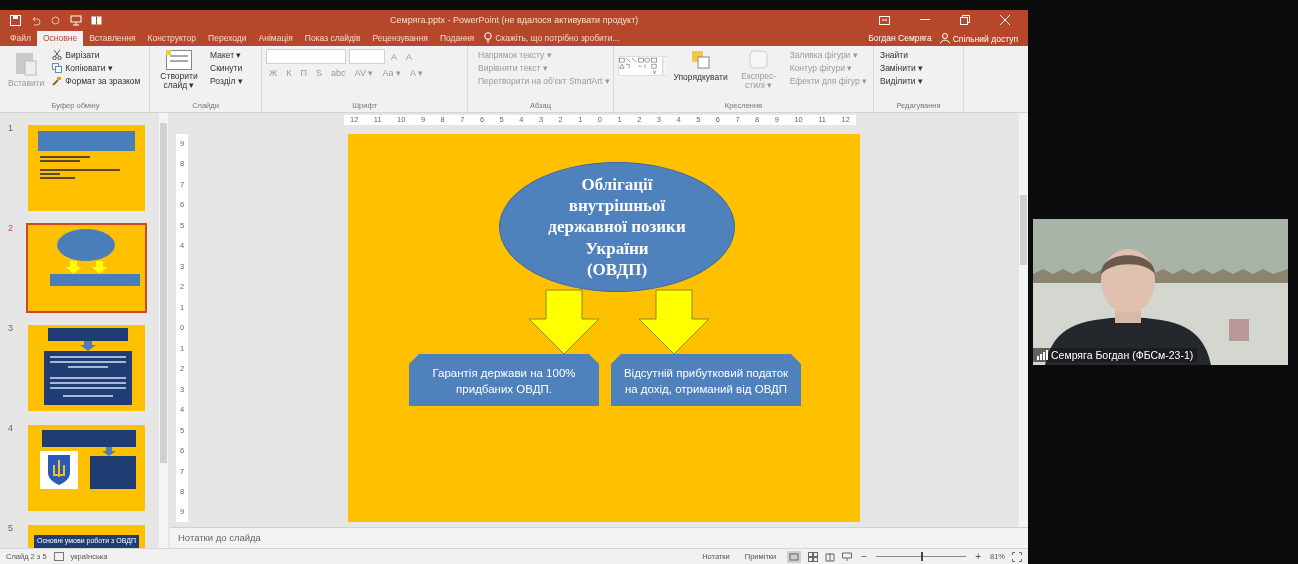 The image size is (1298, 564). Describe the element at coordinates (275, 38) in the screenshot. I see `ribbon-tab: Анімація` at that location.